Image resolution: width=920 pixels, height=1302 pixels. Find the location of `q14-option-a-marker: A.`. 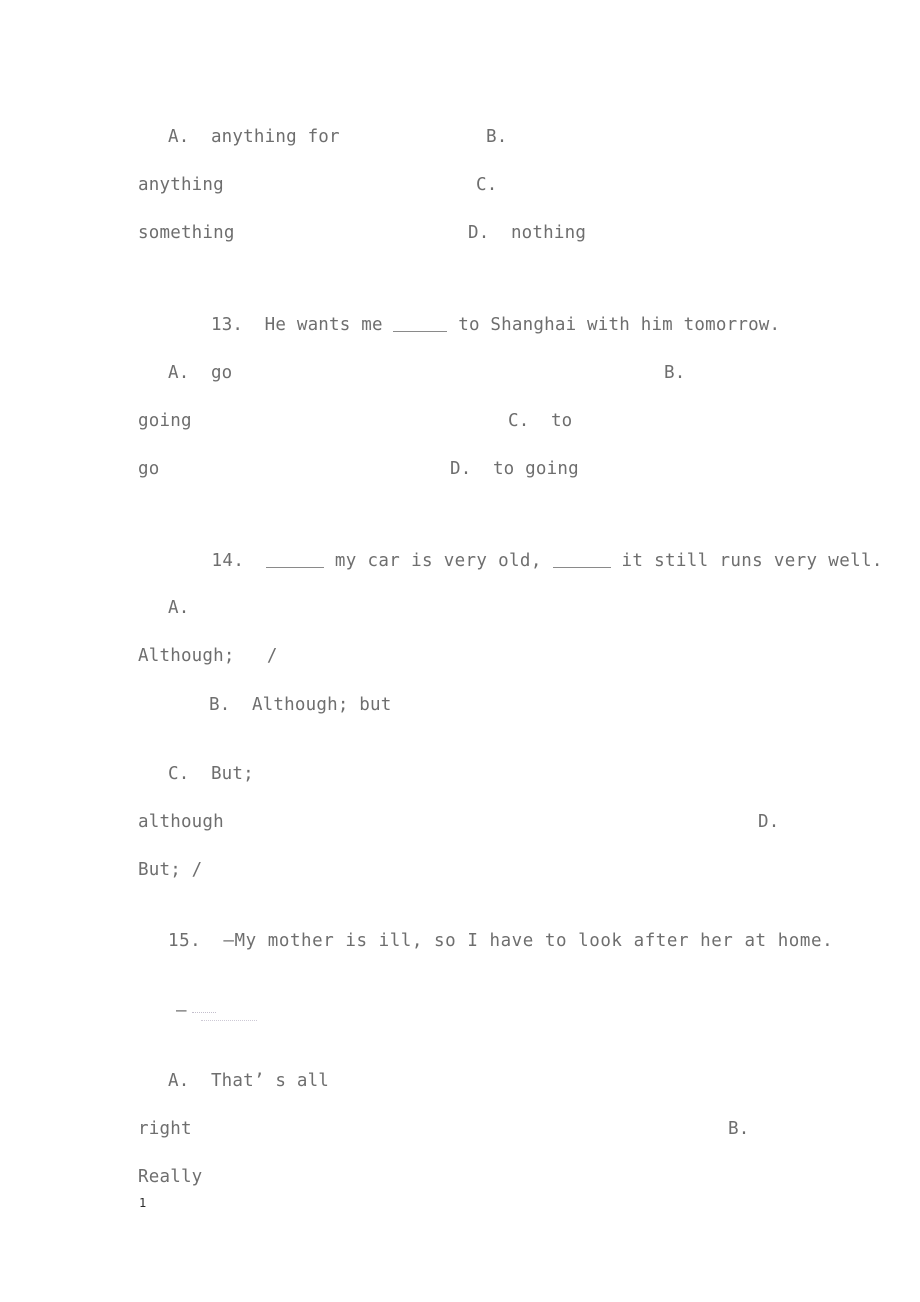

q14-option-a-marker: A. is located at coordinates (179, 608).